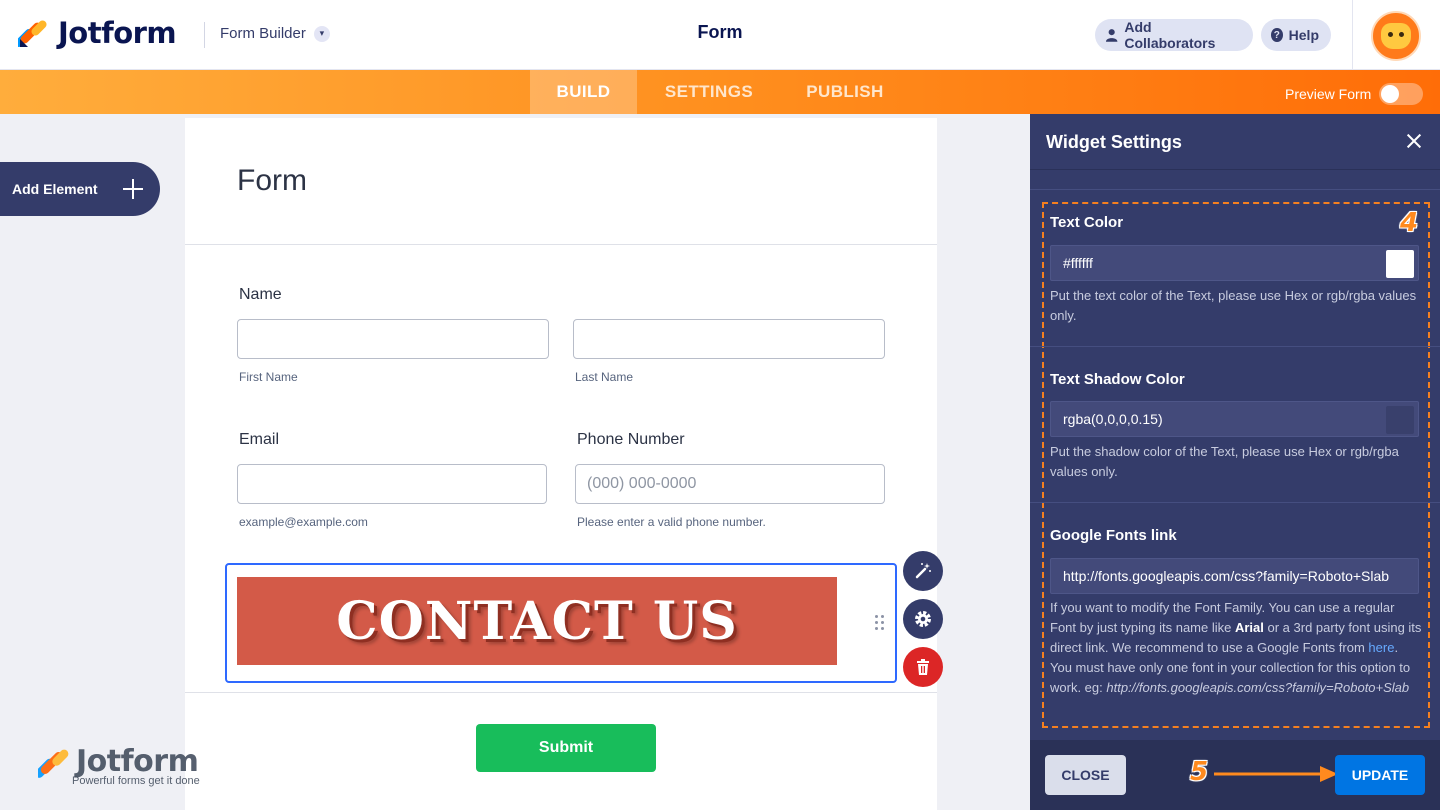  Describe the element at coordinates (260, 294) in the screenshot. I see `name-label: Name` at that location.